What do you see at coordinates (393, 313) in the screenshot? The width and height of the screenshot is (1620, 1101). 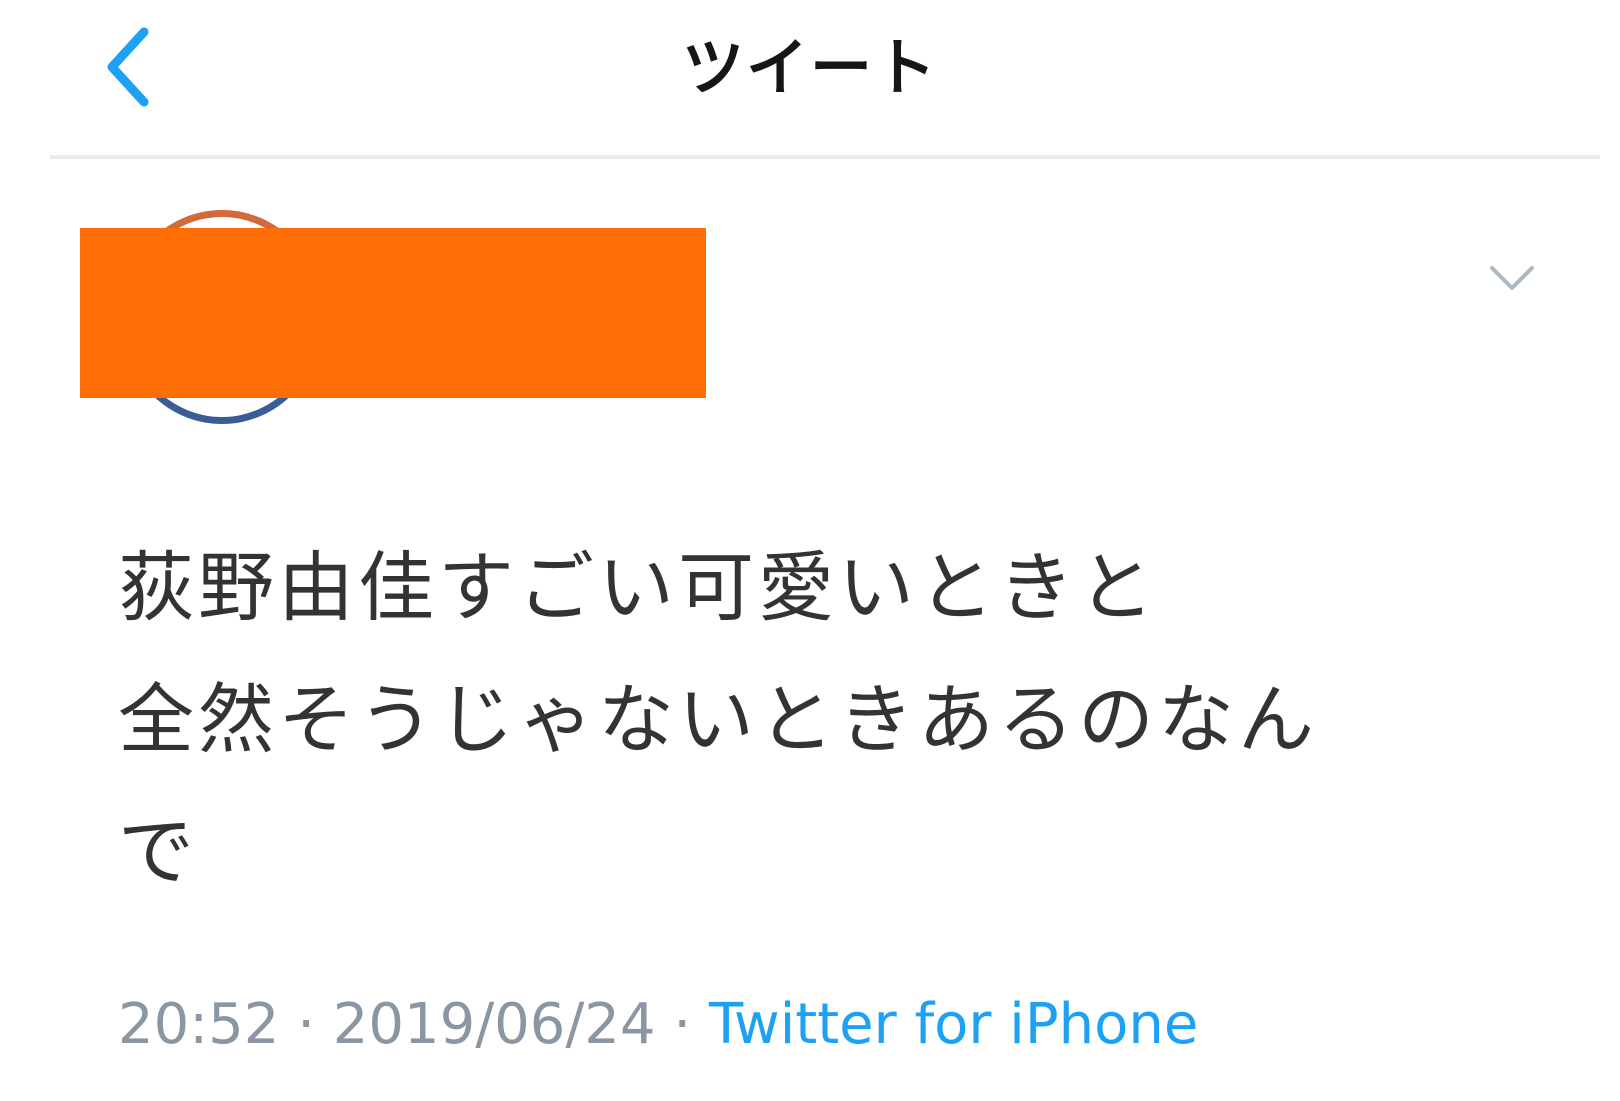 I see `redaction-block` at bounding box center [393, 313].